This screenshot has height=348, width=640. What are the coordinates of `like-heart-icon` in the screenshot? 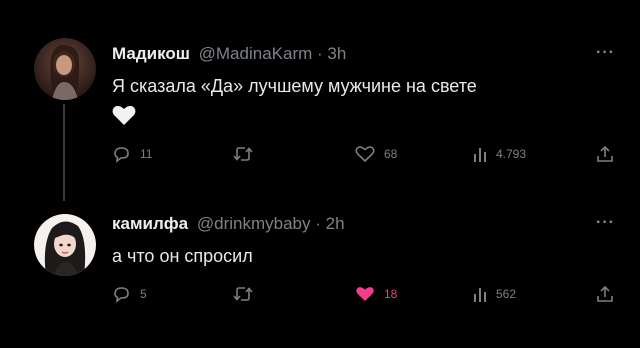 It's located at (365, 154).